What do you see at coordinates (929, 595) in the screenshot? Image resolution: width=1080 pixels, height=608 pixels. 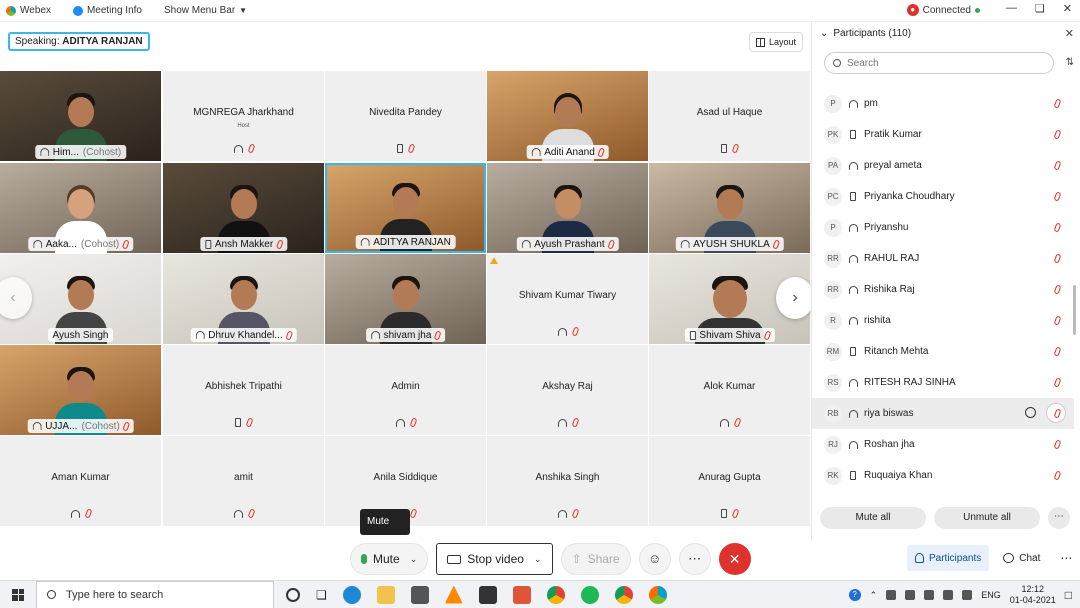 I see `microphone-icon` at bounding box center [929, 595].